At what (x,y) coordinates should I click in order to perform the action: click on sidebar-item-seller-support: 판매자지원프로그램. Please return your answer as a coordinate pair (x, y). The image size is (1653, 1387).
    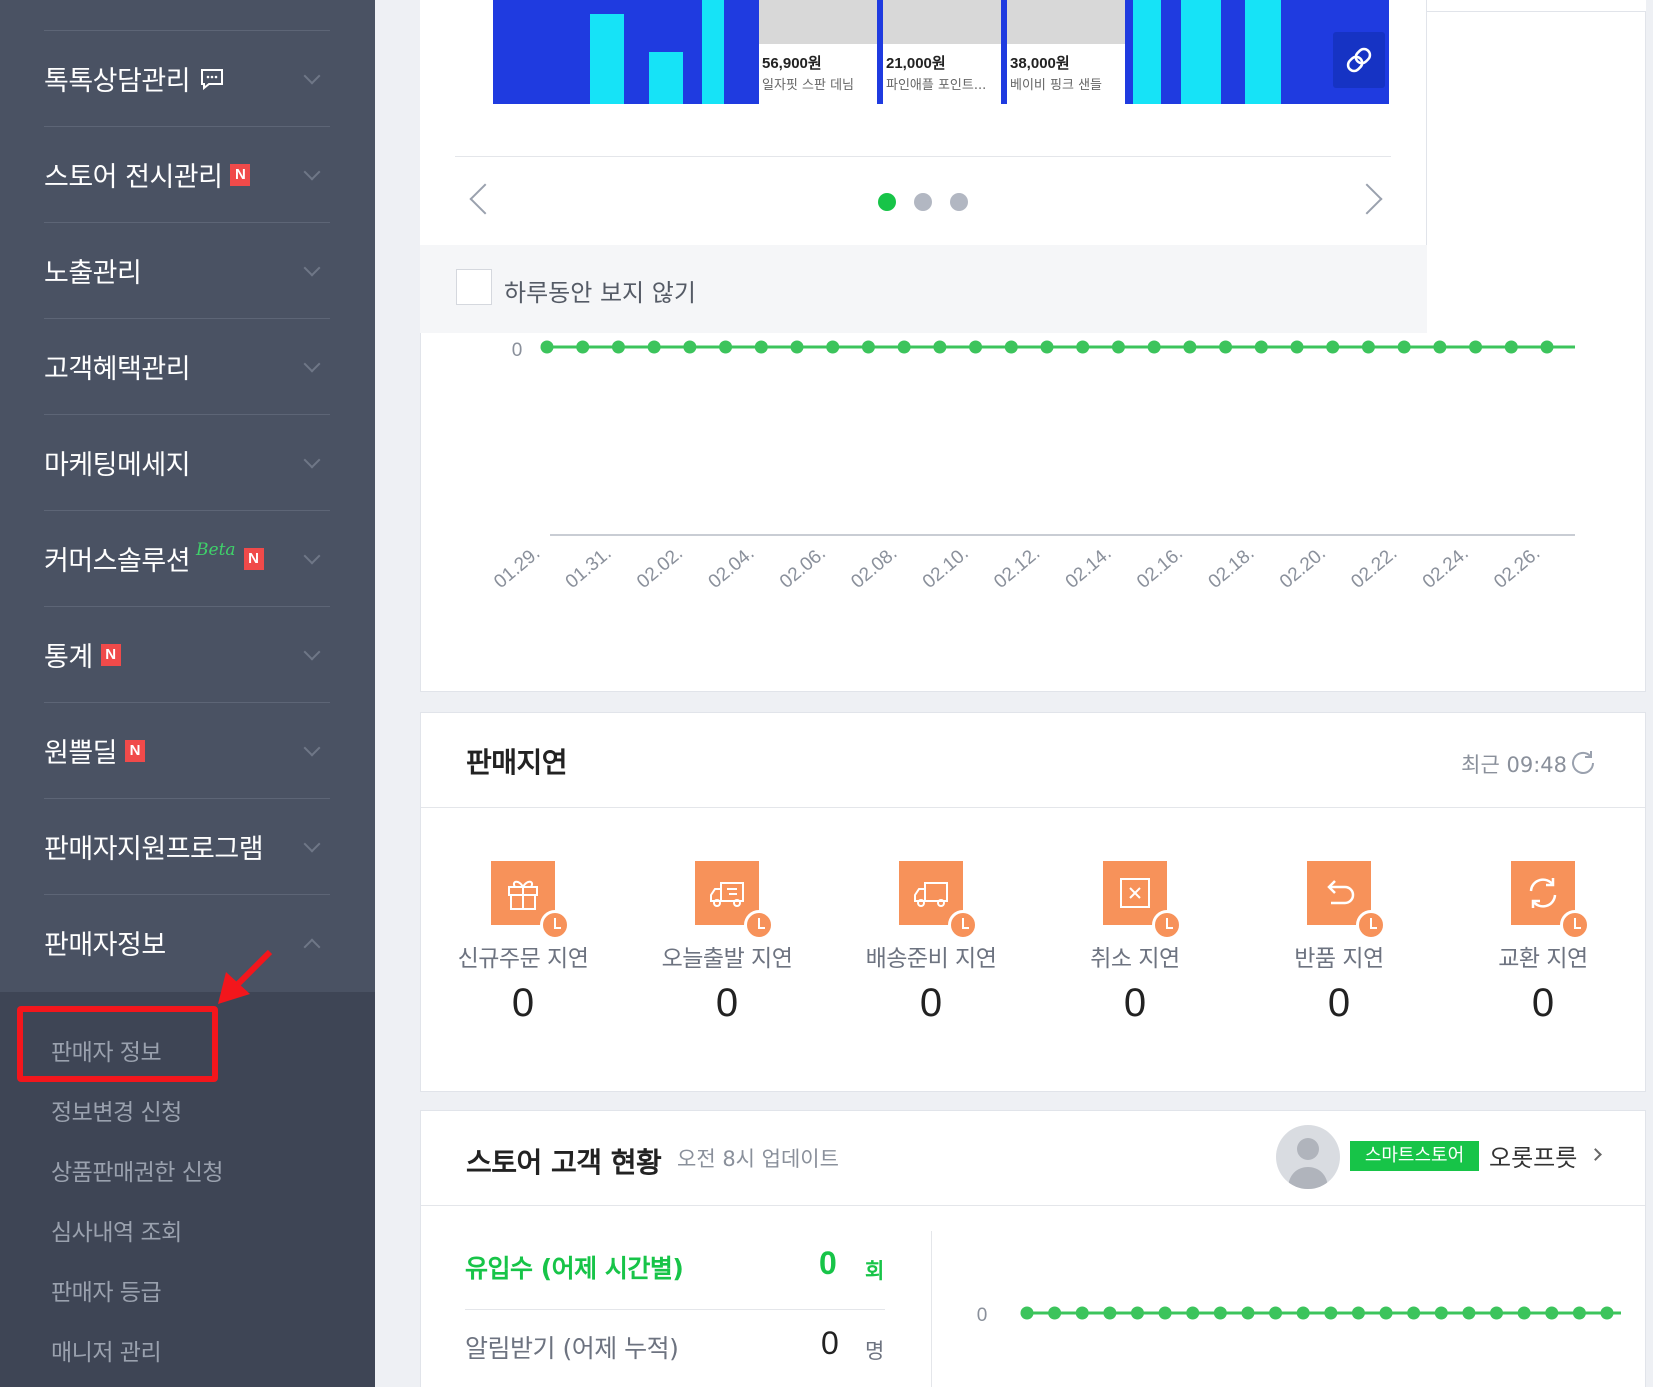
    Looking at the image, I should click on (187, 846).